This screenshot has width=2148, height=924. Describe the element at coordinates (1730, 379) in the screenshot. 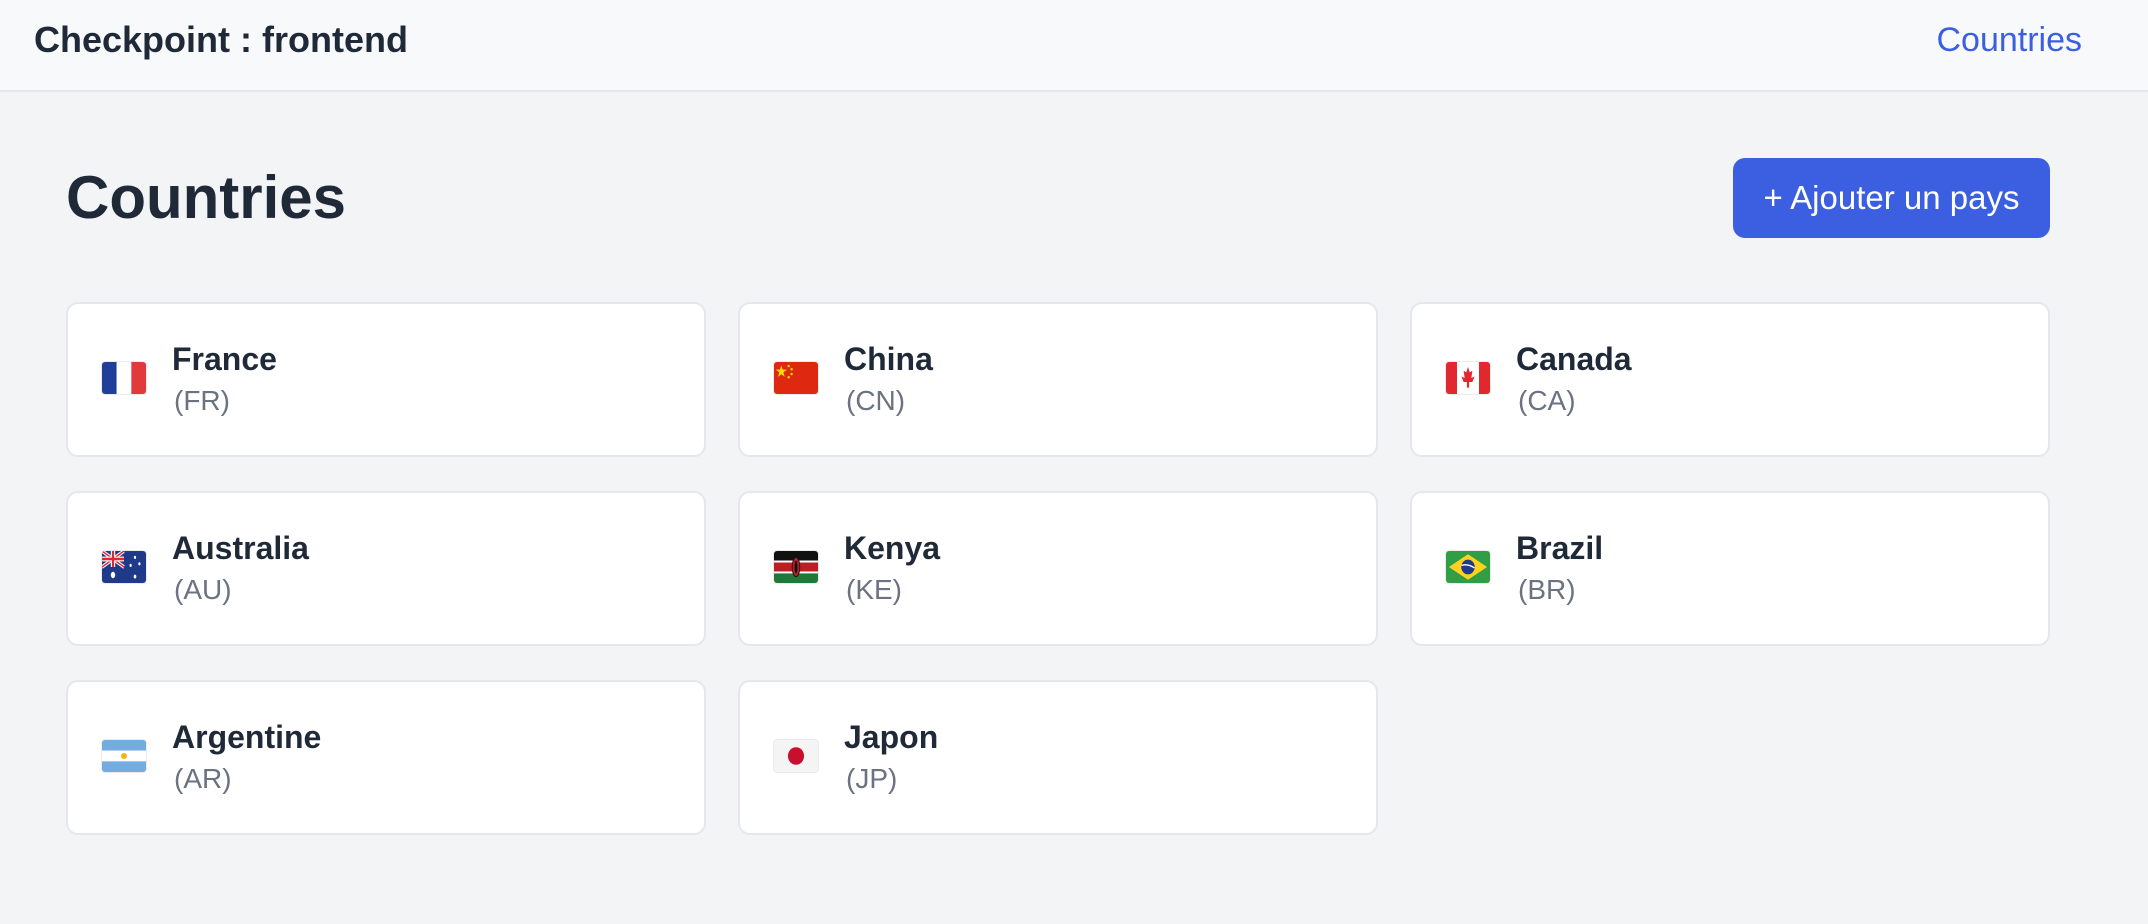

I see `country-card-canada: Canada (CA)` at that location.